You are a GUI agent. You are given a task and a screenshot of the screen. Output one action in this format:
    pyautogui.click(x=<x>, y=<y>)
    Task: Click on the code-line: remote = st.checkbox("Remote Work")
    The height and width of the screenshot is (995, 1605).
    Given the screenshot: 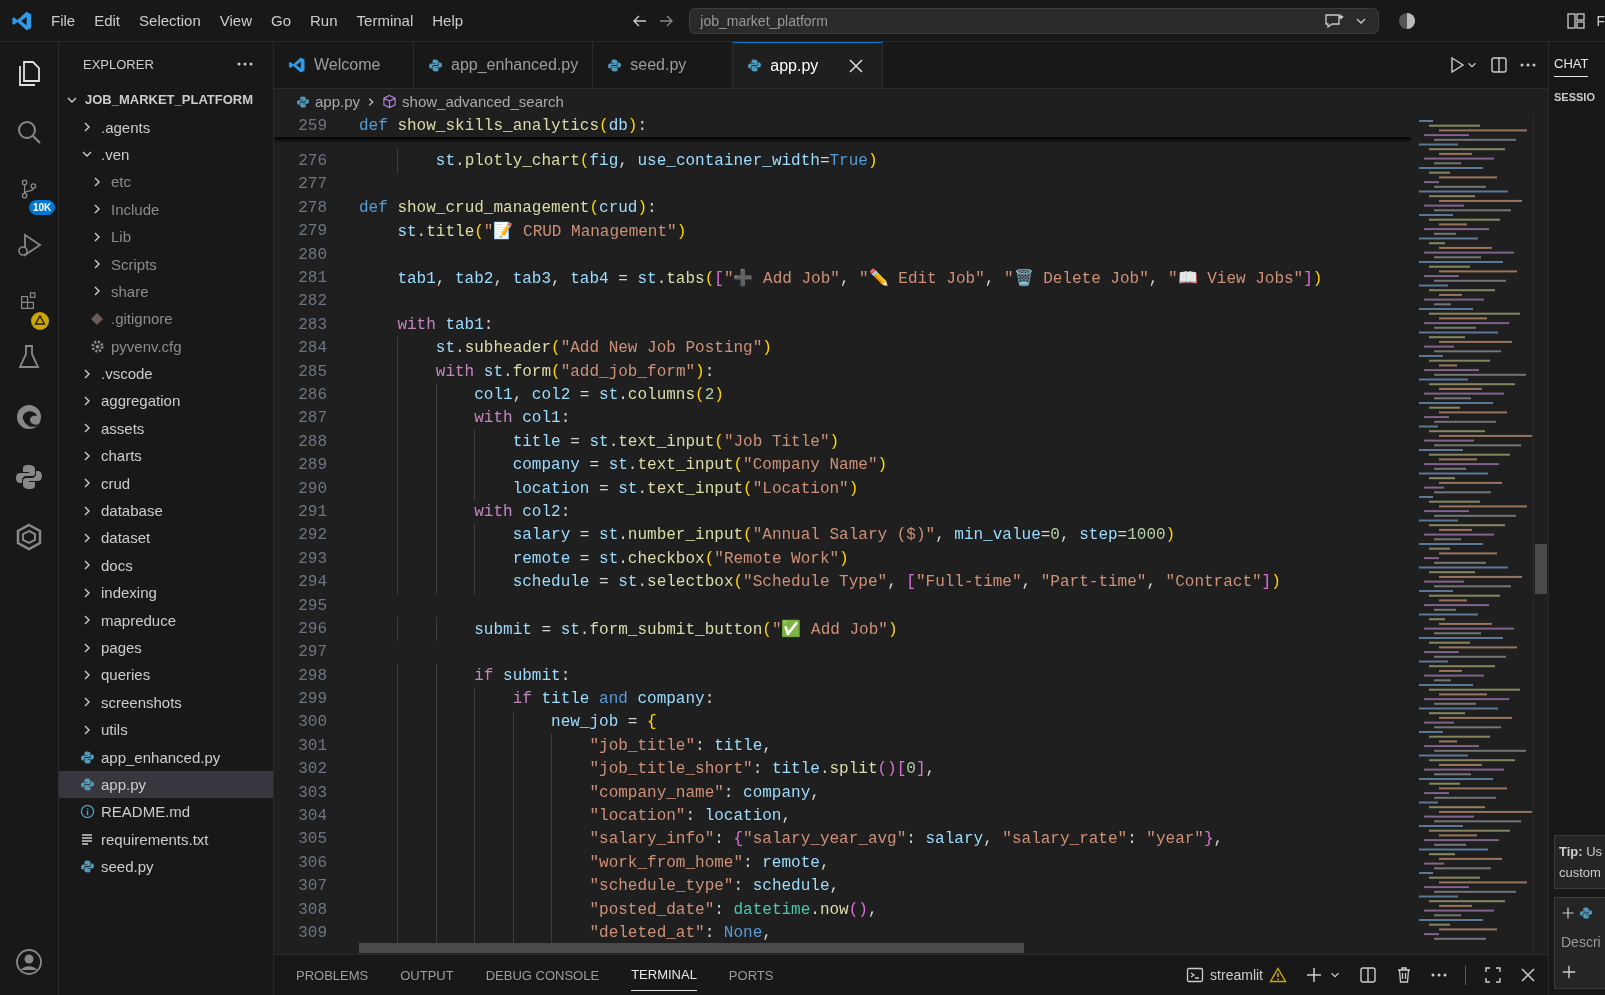 What is the action you would take?
    pyautogui.click(x=680, y=558)
    